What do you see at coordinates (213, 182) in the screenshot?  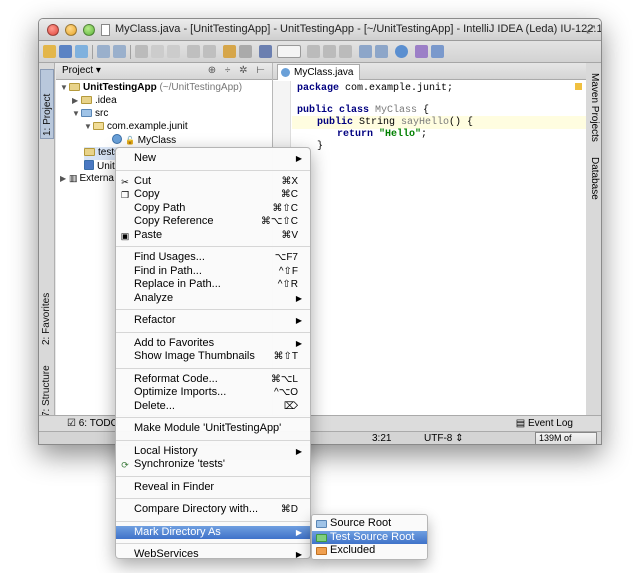 I see `menu-item-cut: ✂ Cut ⌘X` at bounding box center [213, 182].